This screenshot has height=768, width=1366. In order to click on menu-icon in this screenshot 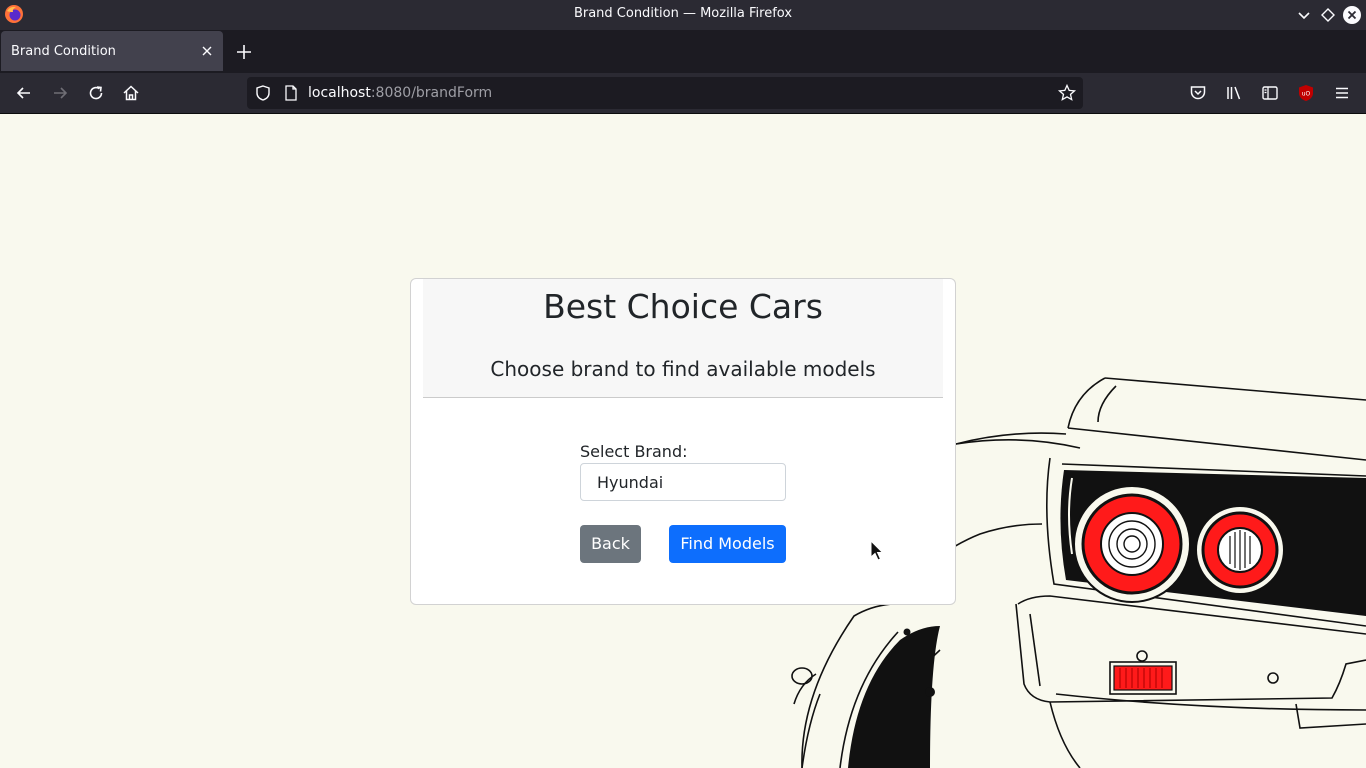, I will do `click(1342, 93)`.